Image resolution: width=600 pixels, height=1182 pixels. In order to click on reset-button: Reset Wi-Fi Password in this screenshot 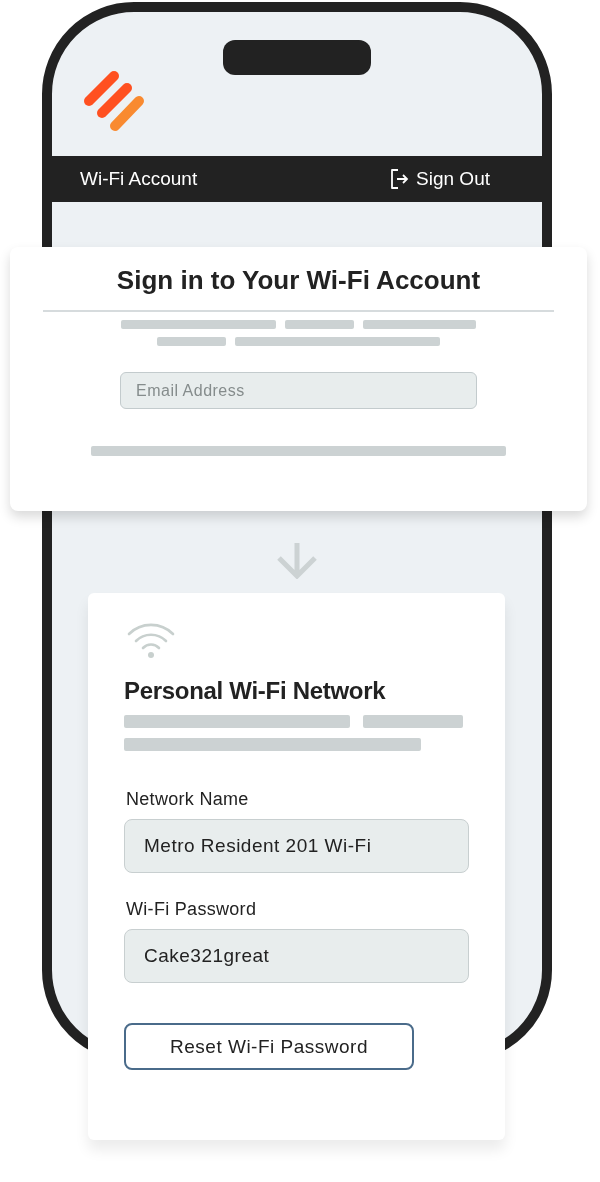, I will do `click(269, 1046)`.